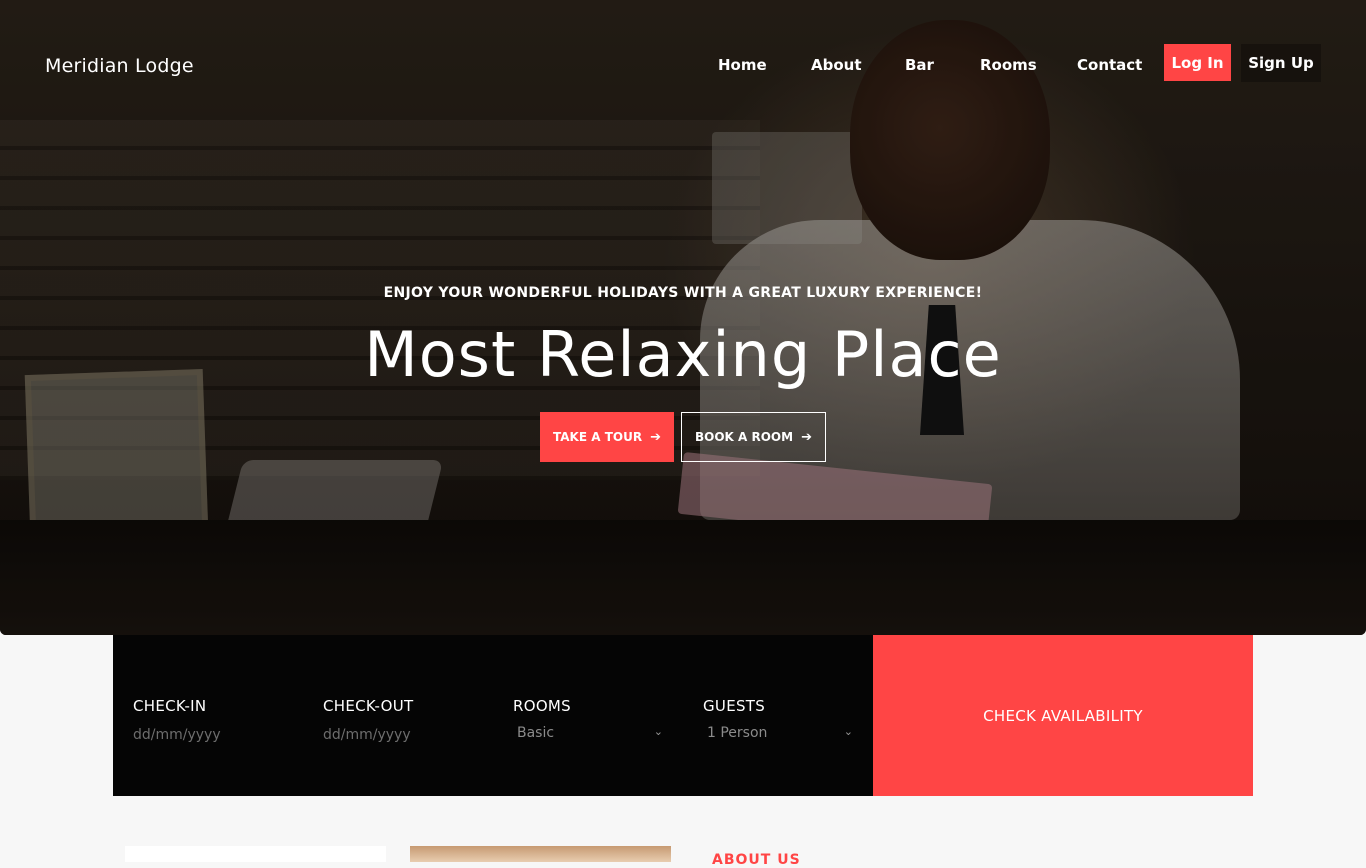 Image resolution: width=1366 pixels, height=868 pixels. Describe the element at coordinates (588, 736) in the screenshot. I see `rooms-select: Basic ⌄` at that location.